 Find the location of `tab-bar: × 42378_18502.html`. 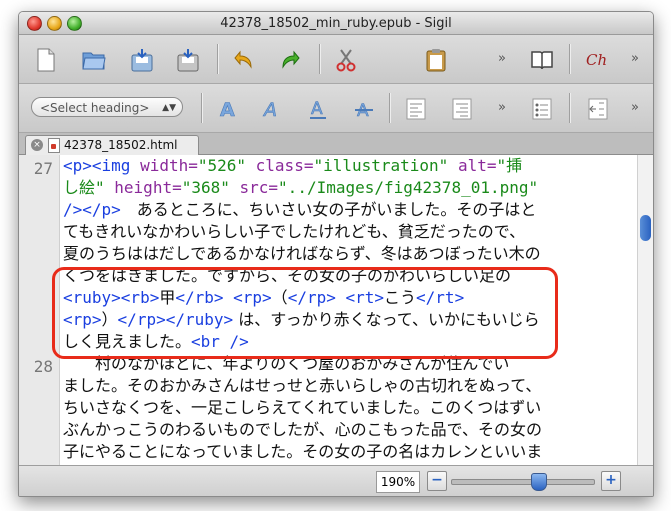

tab-bar: × 42378_18502.html is located at coordinates (336, 144).